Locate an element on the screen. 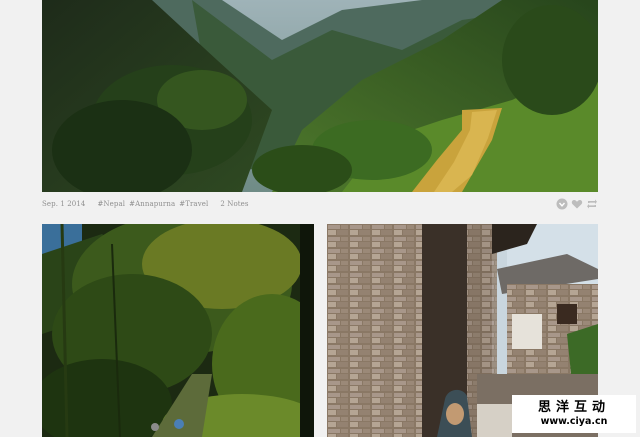  tag-link: #Nepal is located at coordinates (111, 204).